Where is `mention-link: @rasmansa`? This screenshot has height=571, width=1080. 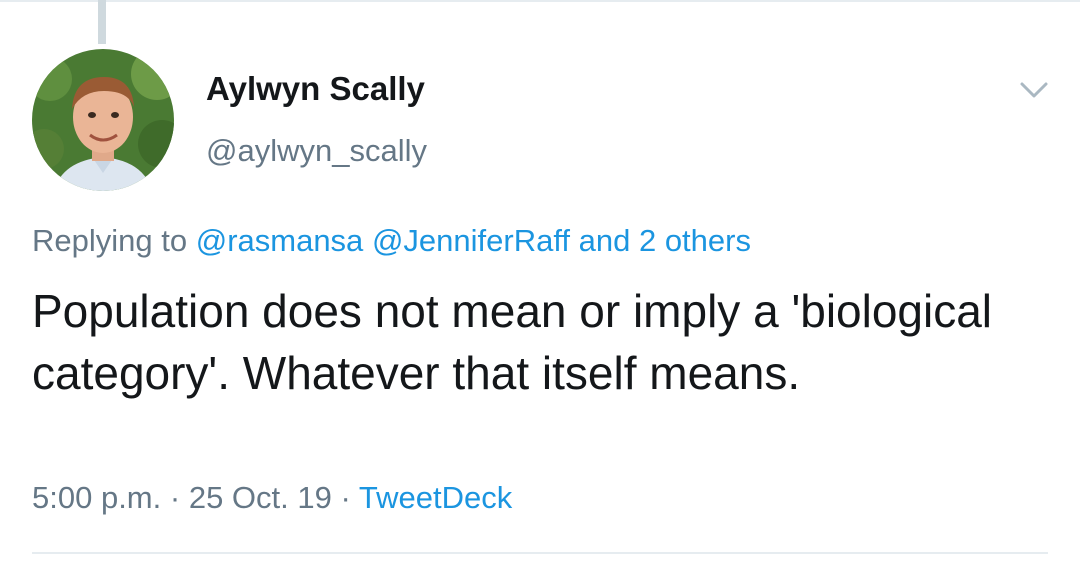 mention-link: @rasmansa is located at coordinates (280, 240).